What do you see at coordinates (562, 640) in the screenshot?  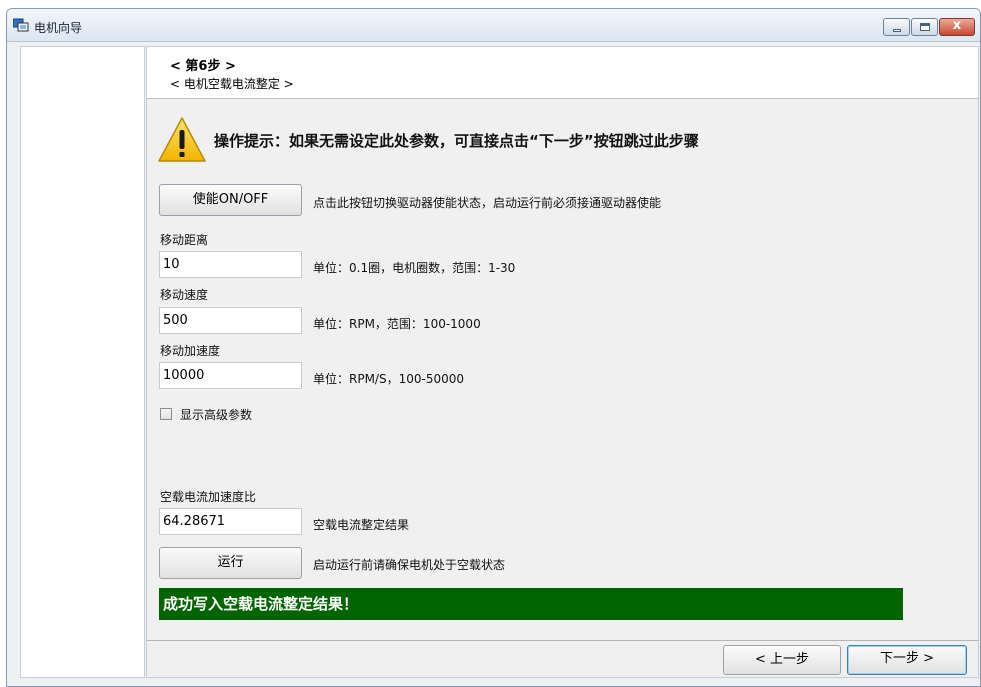 I see `nav-separator` at bounding box center [562, 640].